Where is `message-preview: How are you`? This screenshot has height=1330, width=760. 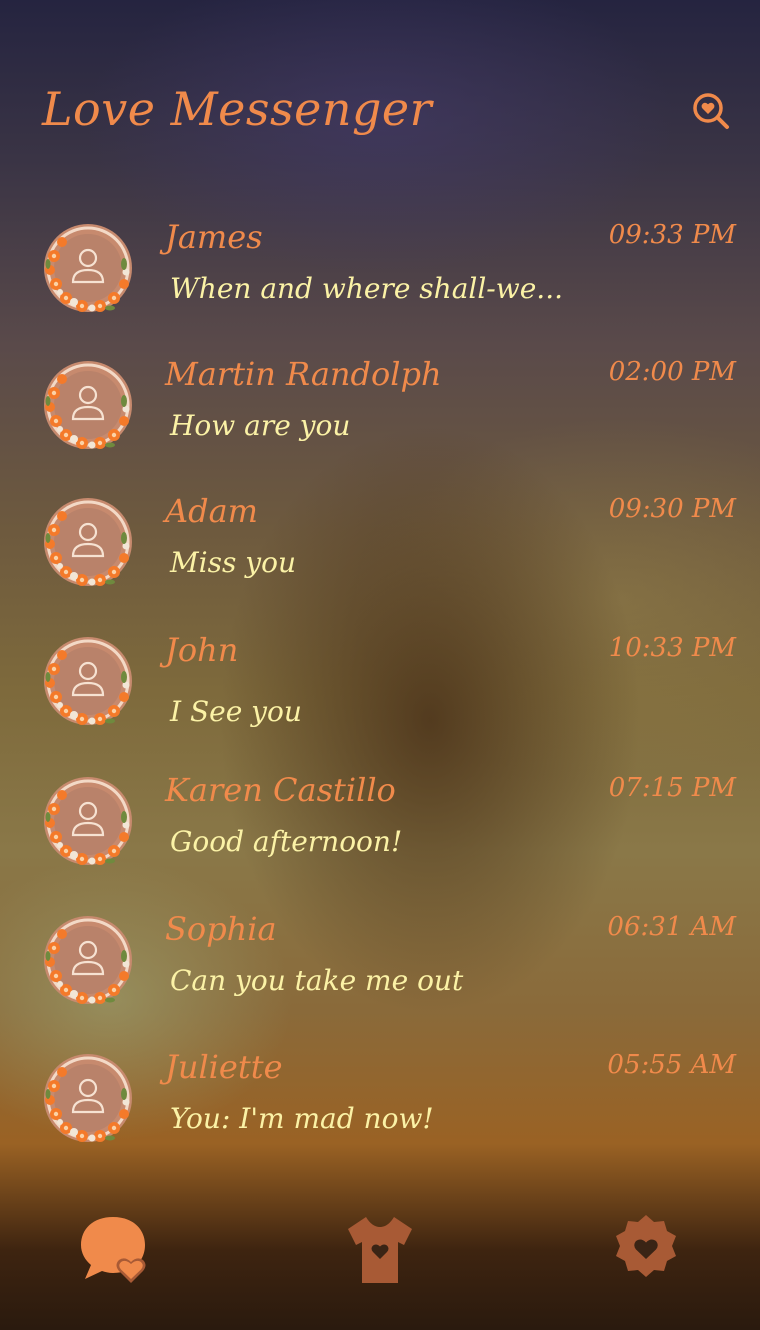 message-preview: How are you is located at coordinates (260, 425).